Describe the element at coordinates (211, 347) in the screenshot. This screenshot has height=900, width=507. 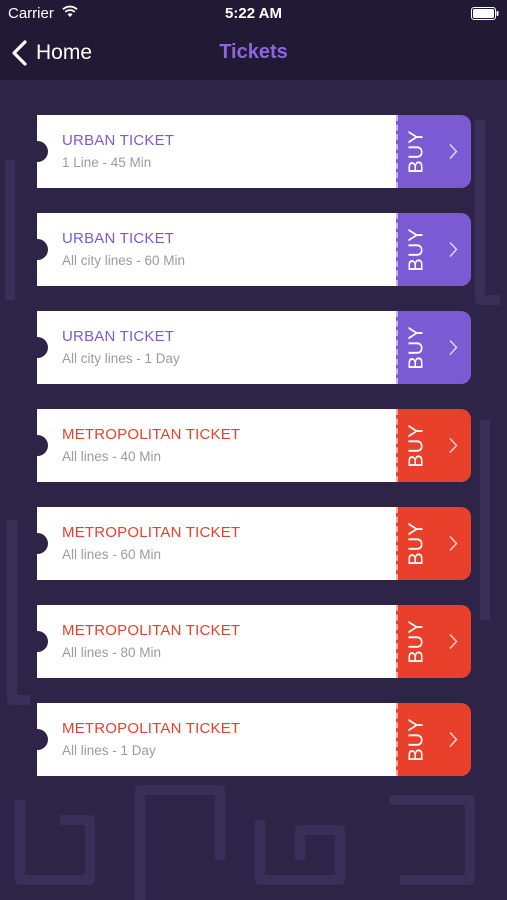
I see `ticket-body: URBAN TICKET All city lines - 1 Day` at that location.